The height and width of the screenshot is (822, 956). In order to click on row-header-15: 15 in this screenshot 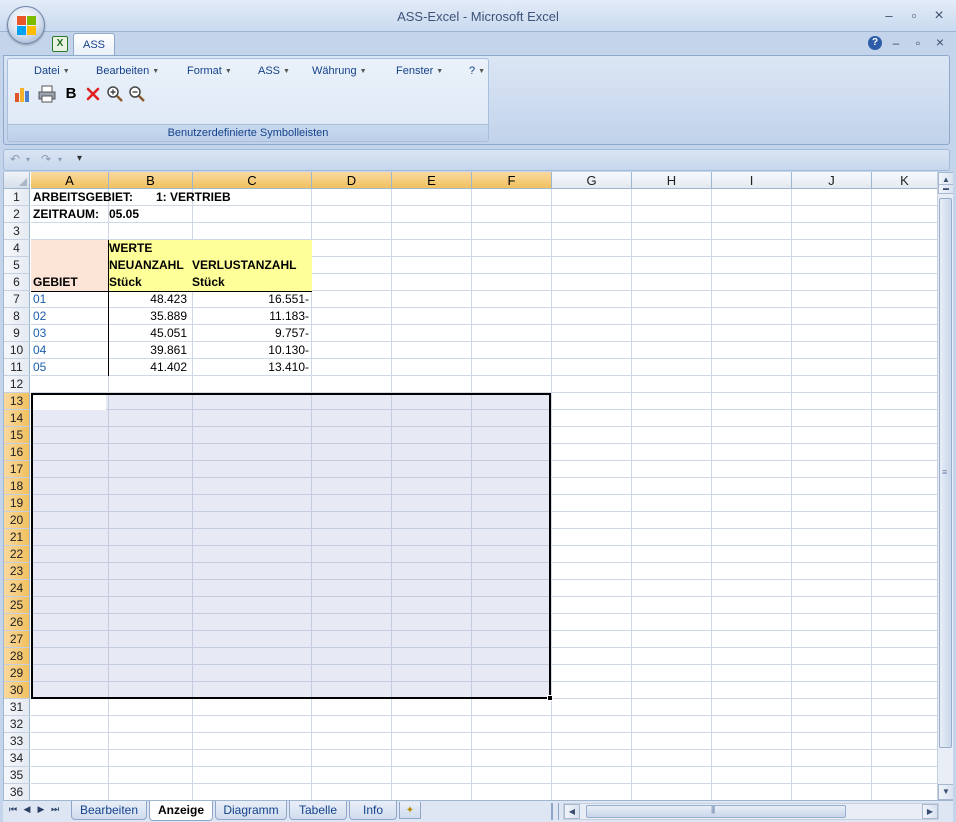, I will do `click(17, 435)`.